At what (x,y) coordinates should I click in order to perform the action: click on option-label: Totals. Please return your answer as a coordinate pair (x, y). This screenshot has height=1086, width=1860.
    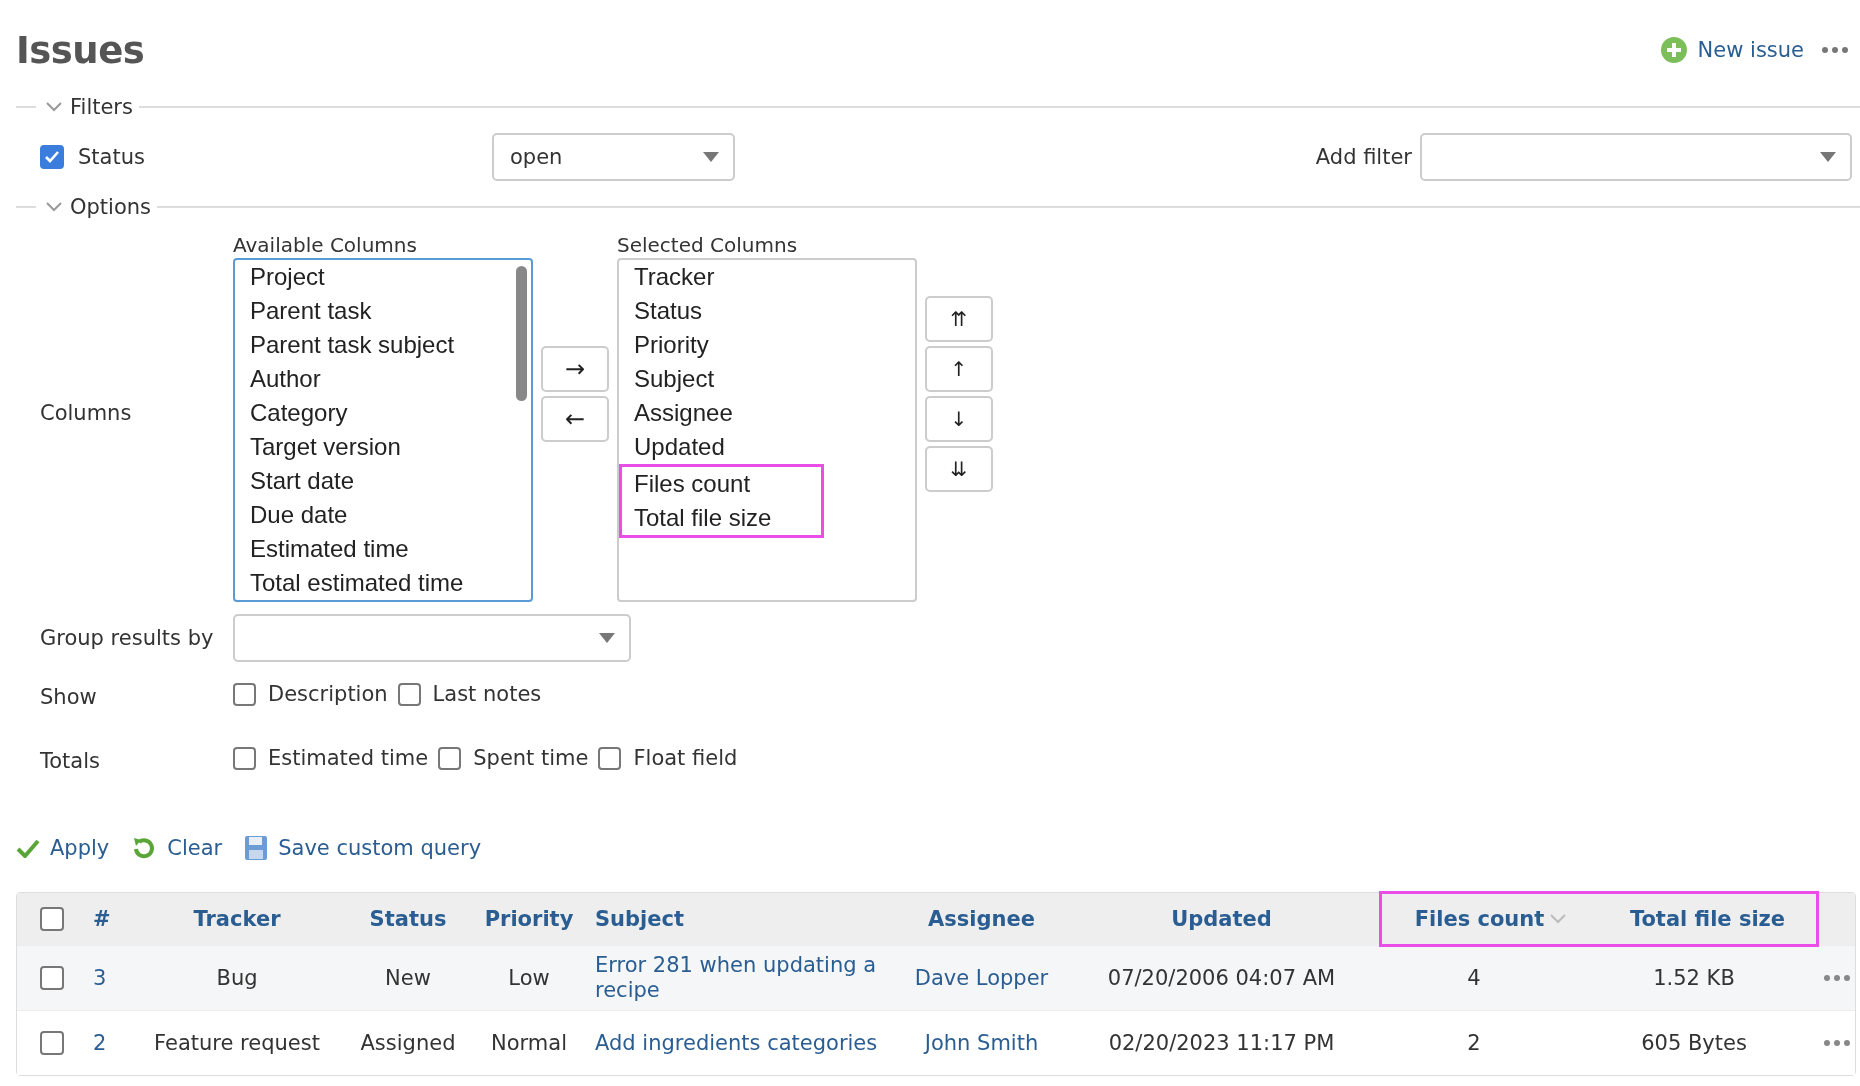
    Looking at the image, I should click on (70, 760).